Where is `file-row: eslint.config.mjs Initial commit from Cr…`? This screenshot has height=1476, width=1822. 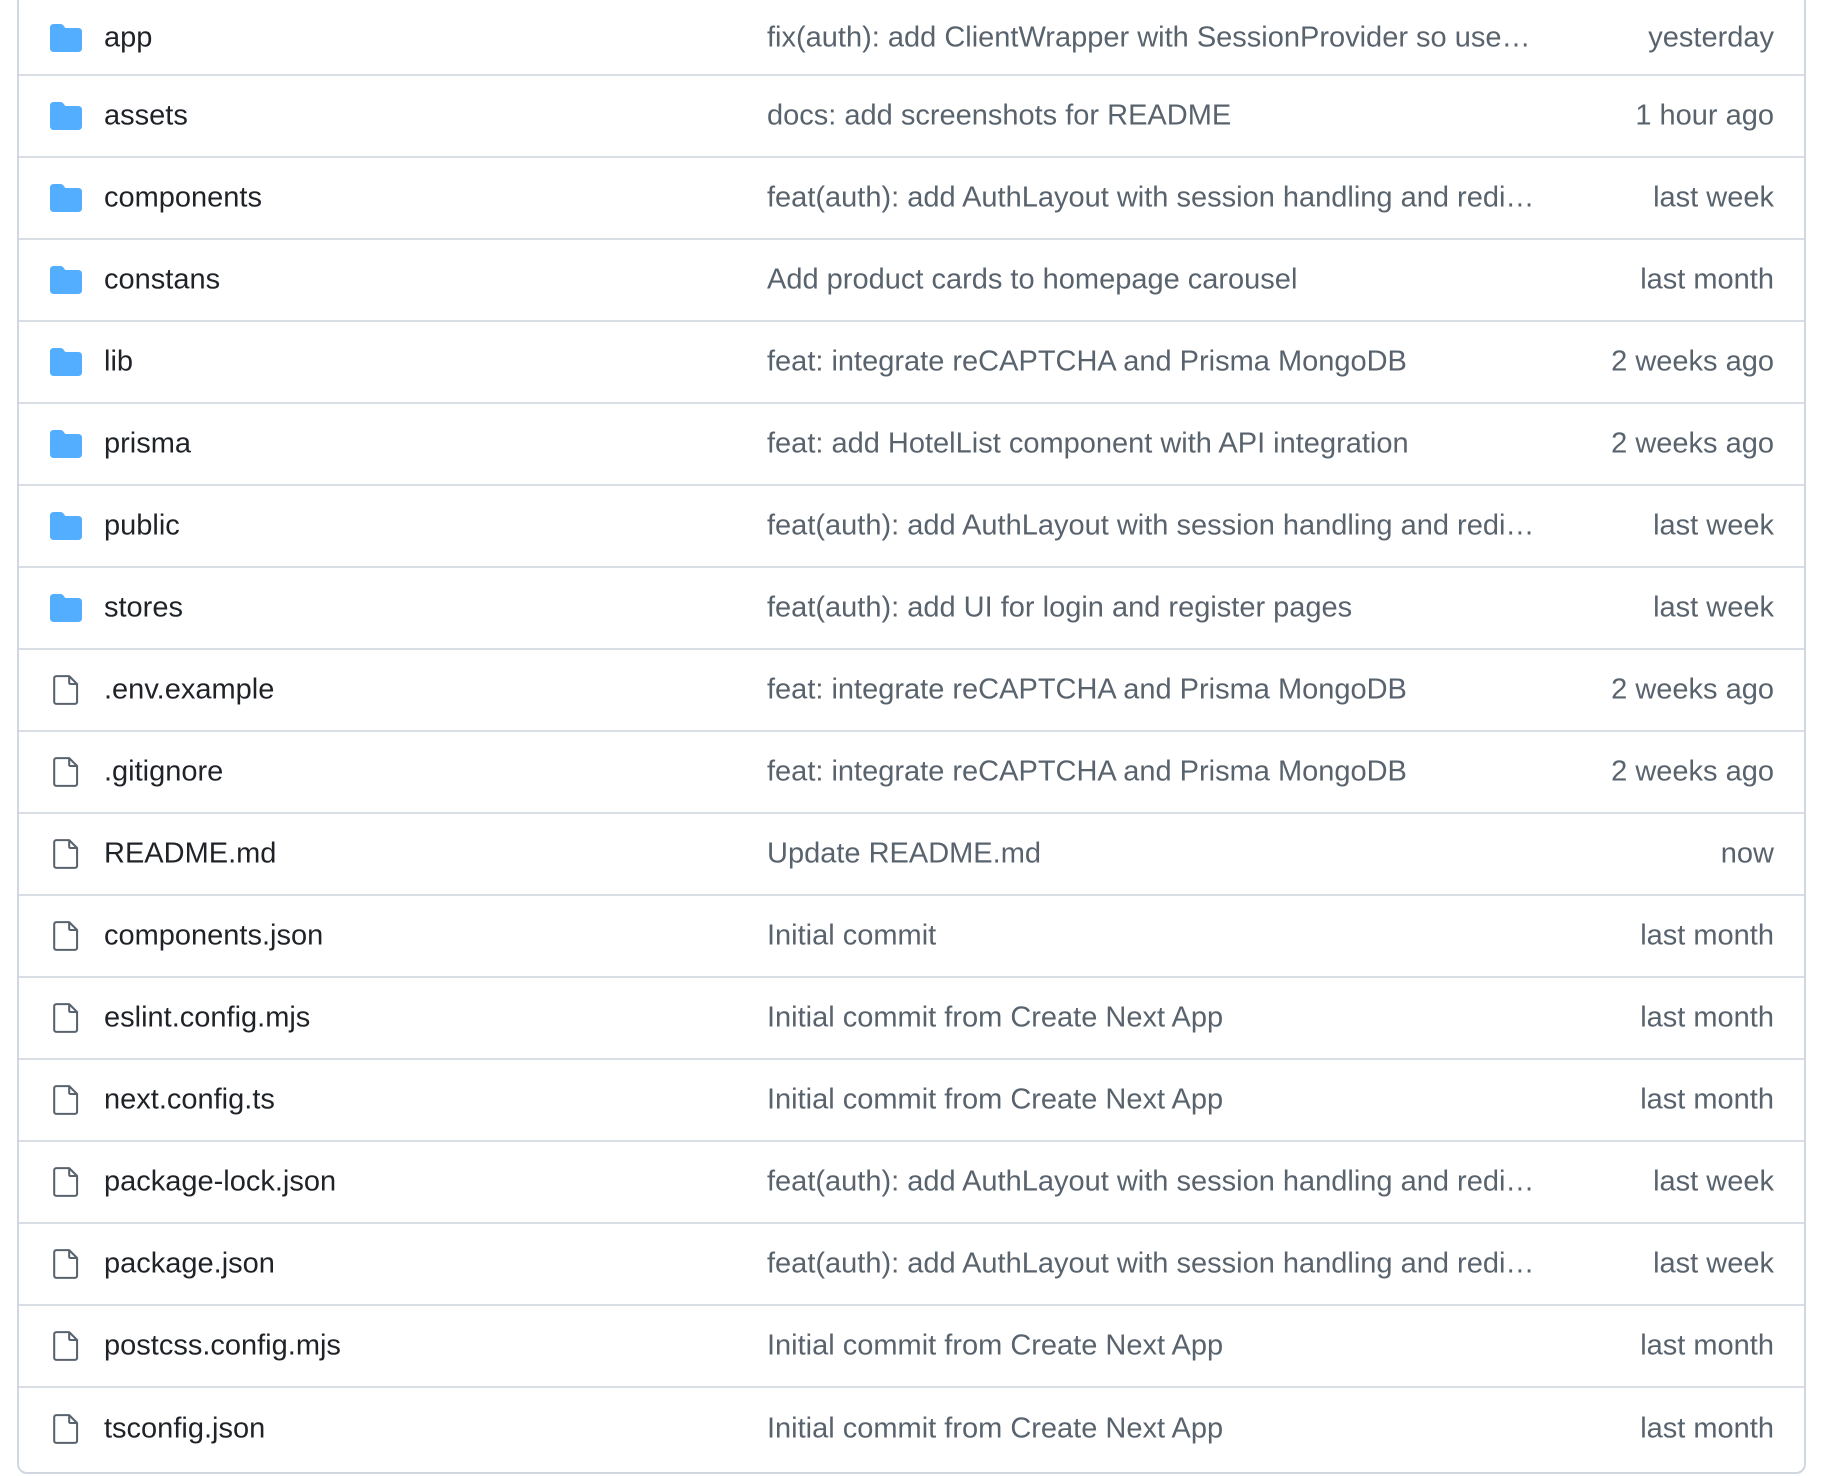 file-row: eslint.config.mjs Initial commit from Cr… is located at coordinates (911, 1019).